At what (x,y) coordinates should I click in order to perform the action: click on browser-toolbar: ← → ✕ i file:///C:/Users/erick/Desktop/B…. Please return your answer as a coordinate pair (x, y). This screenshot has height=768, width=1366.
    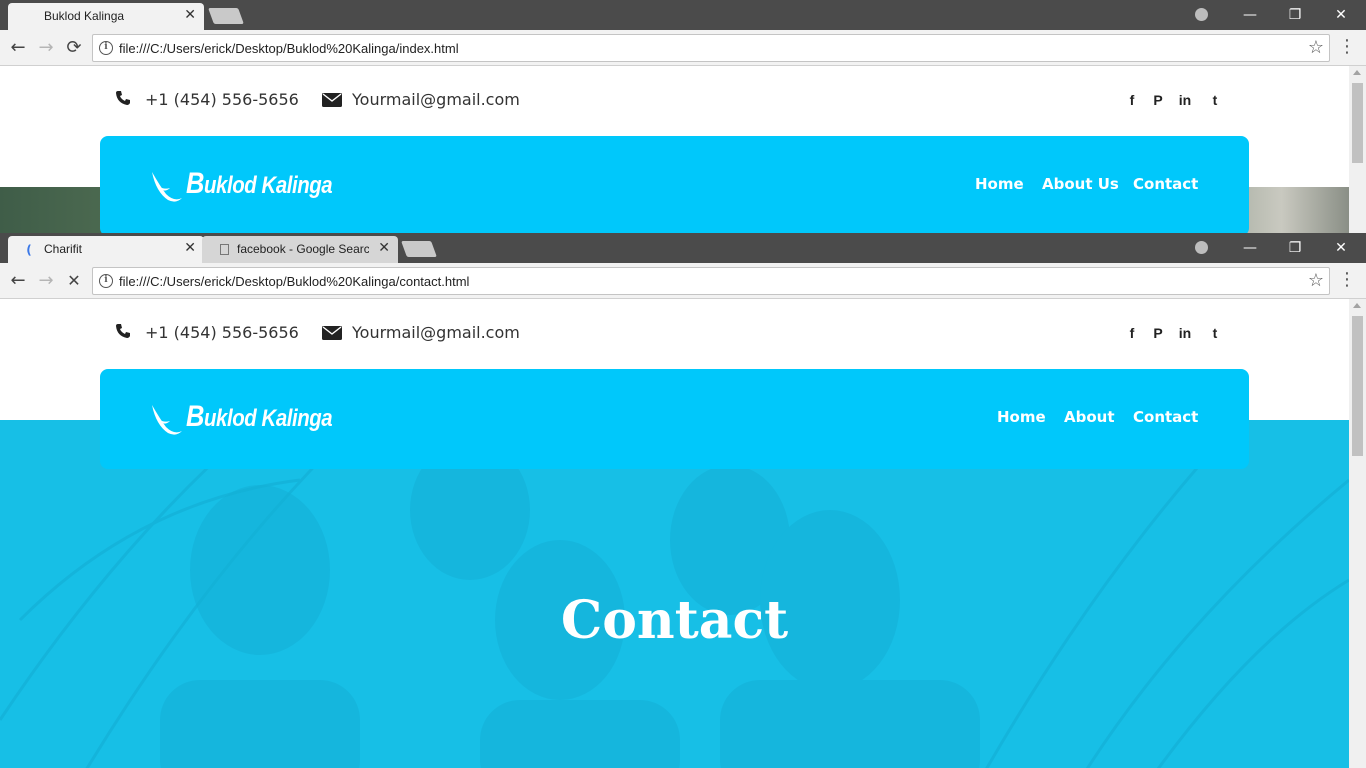
    Looking at the image, I should click on (683, 281).